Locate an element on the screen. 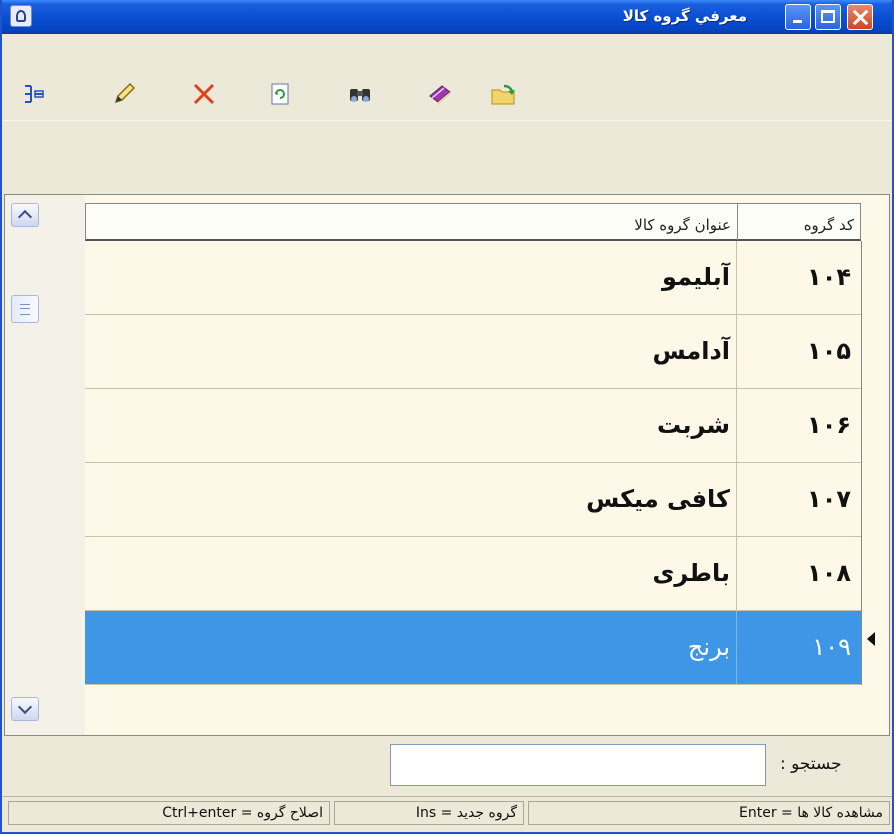  book-icon is located at coordinates (440, 94).